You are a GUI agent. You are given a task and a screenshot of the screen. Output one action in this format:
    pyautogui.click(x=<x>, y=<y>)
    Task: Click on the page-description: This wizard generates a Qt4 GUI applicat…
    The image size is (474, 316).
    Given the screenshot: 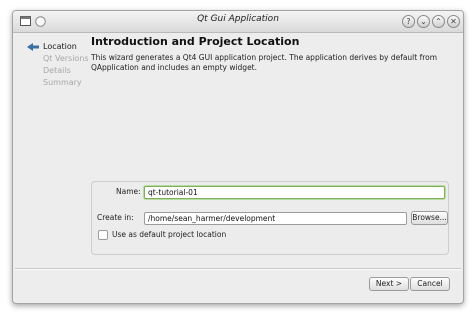 What is the action you would take?
    pyautogui.click(x=264, y=62)
    